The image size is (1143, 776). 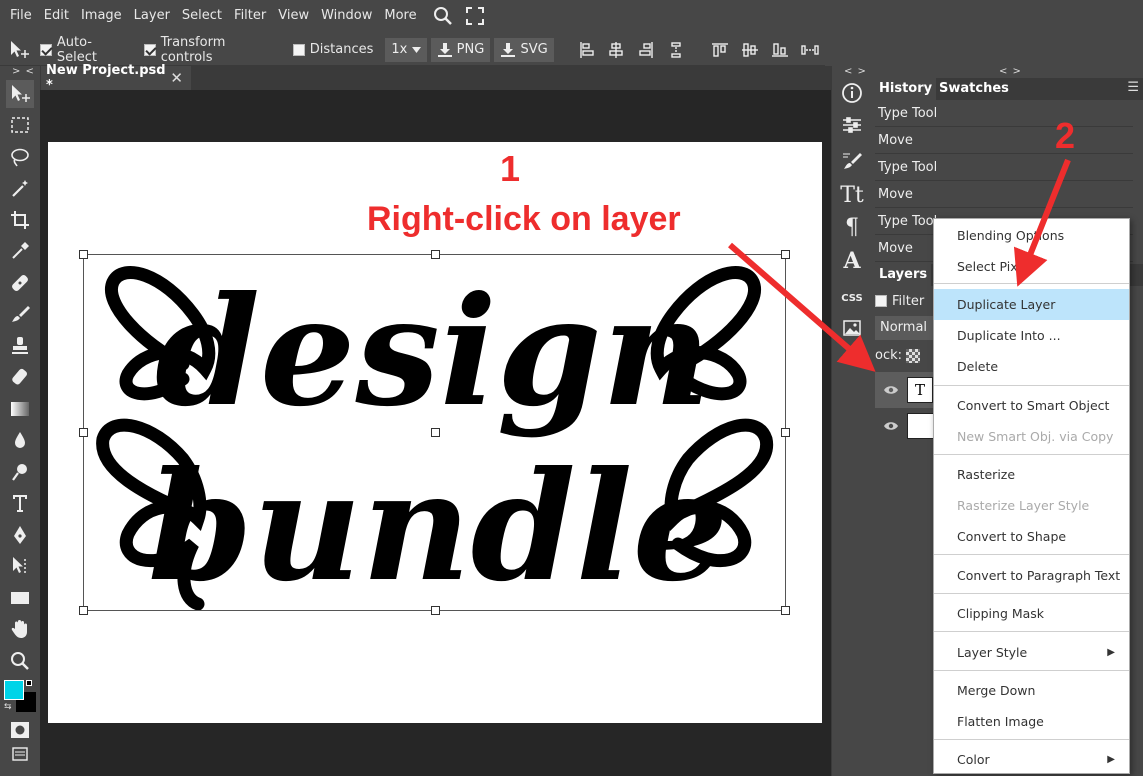 I want to click on align-center-h-icon, so click(x=617, y=50).